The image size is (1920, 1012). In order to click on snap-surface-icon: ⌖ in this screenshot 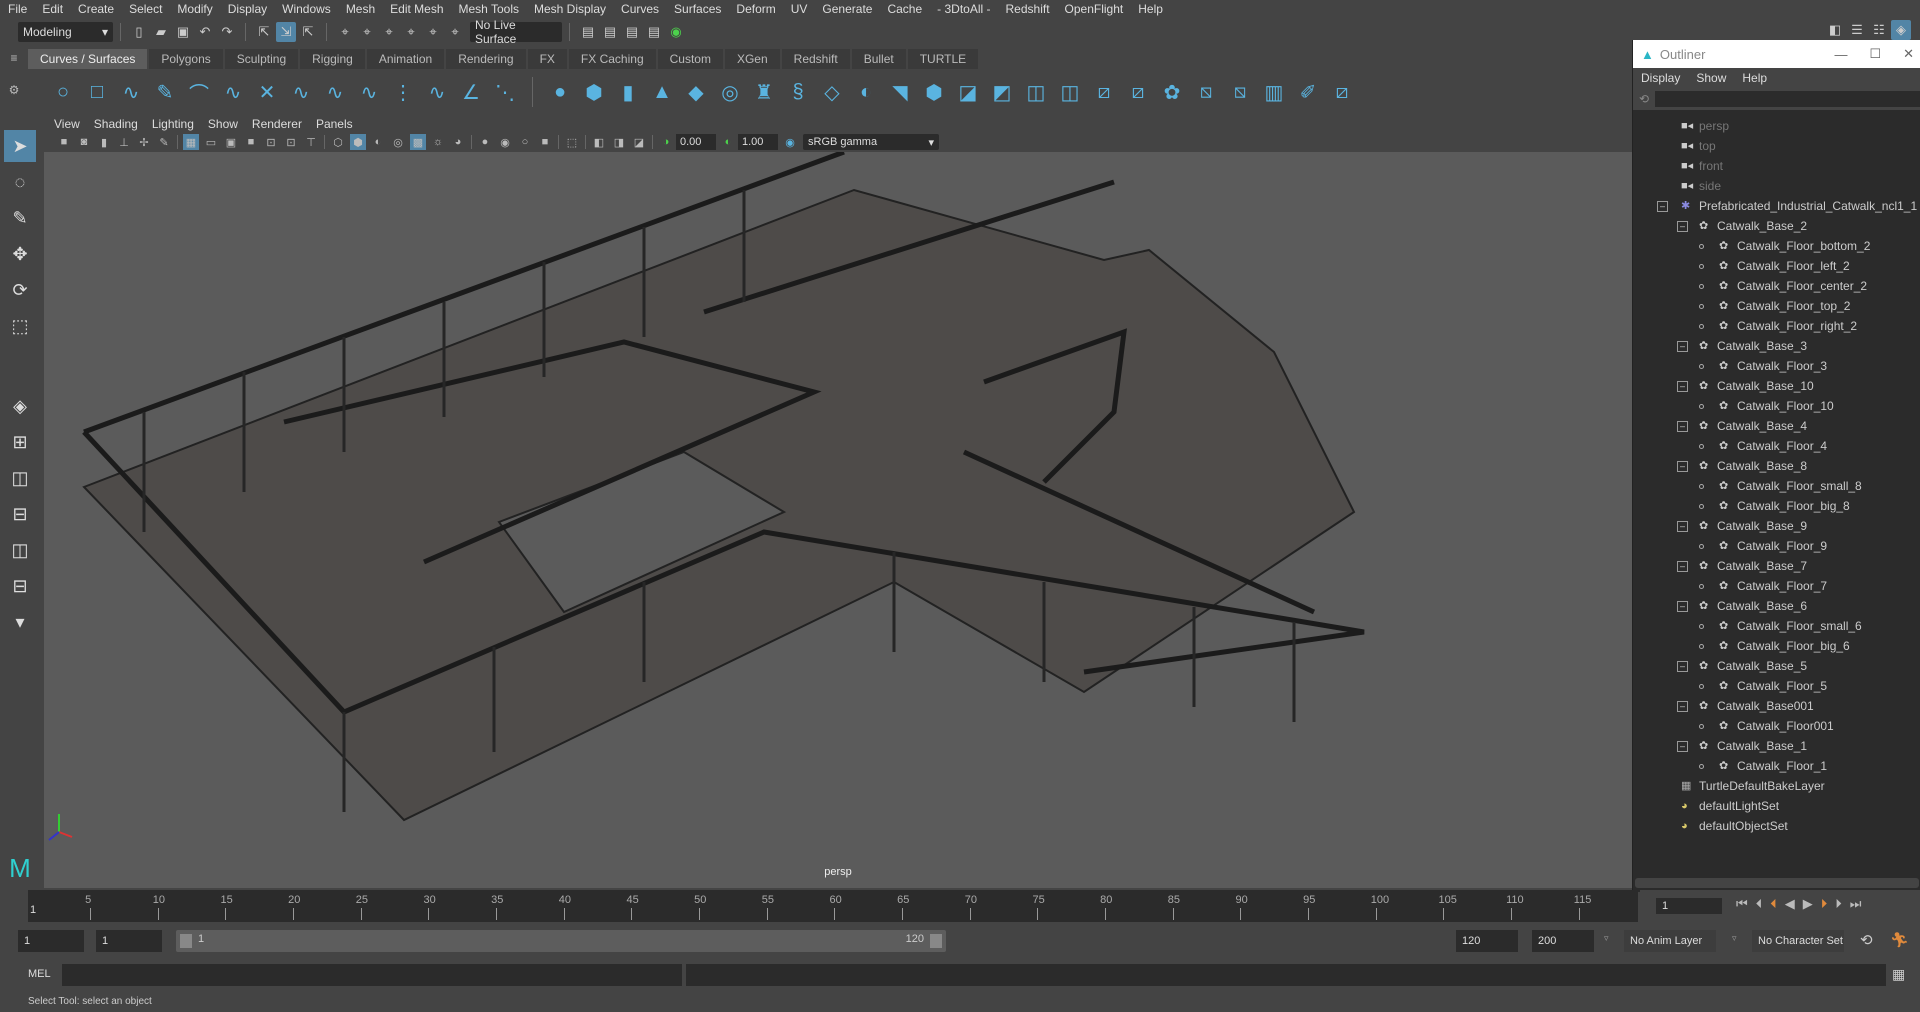, I will do `click(433, 32)`.